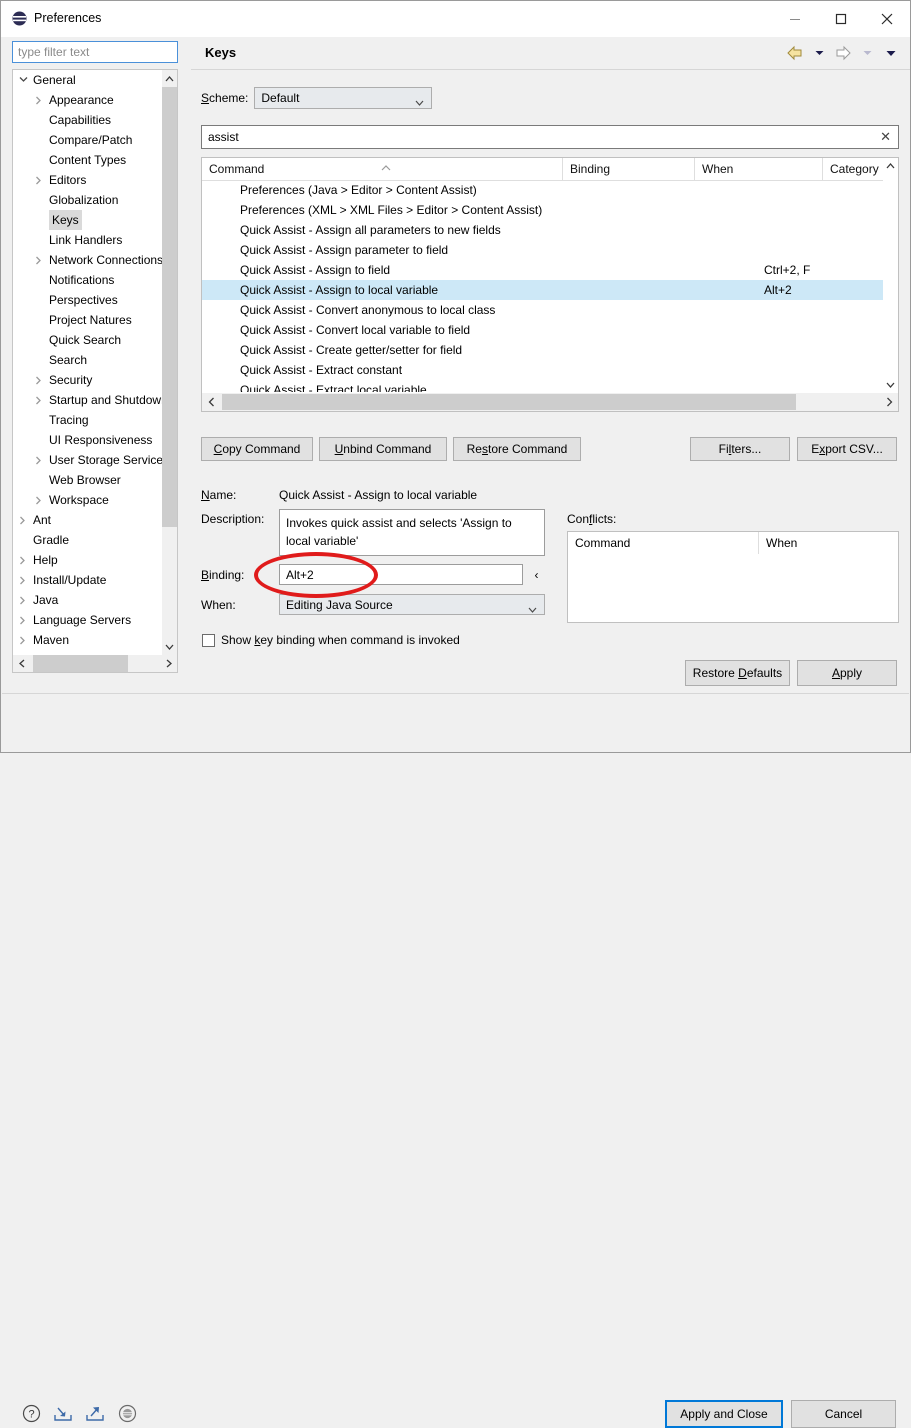 Image resolution: width=911 pixels, height=1428 pixels. What do you see at coordinates (88, 280) in the screenshot?
I see `sidebar-item-notifications: Notifications` at bounding box center [88, 280].